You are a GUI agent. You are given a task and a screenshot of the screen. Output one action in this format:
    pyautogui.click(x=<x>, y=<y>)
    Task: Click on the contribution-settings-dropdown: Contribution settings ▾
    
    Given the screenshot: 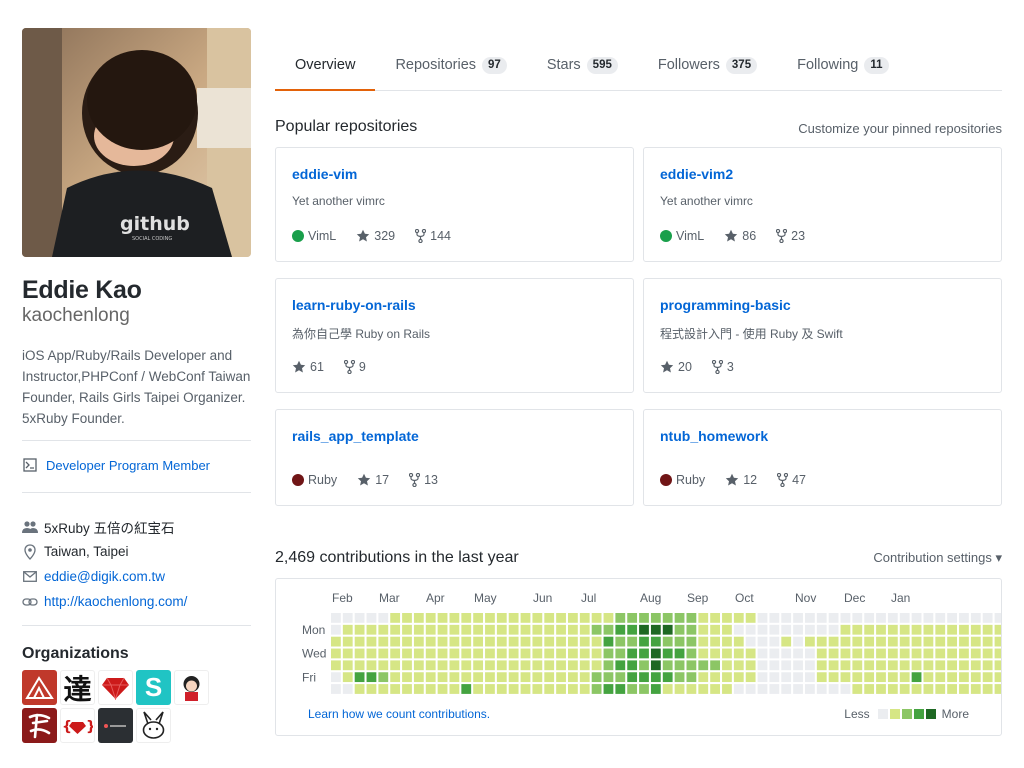 What is the action you would take?
    pyautogui.click(x=937, y=558)
    